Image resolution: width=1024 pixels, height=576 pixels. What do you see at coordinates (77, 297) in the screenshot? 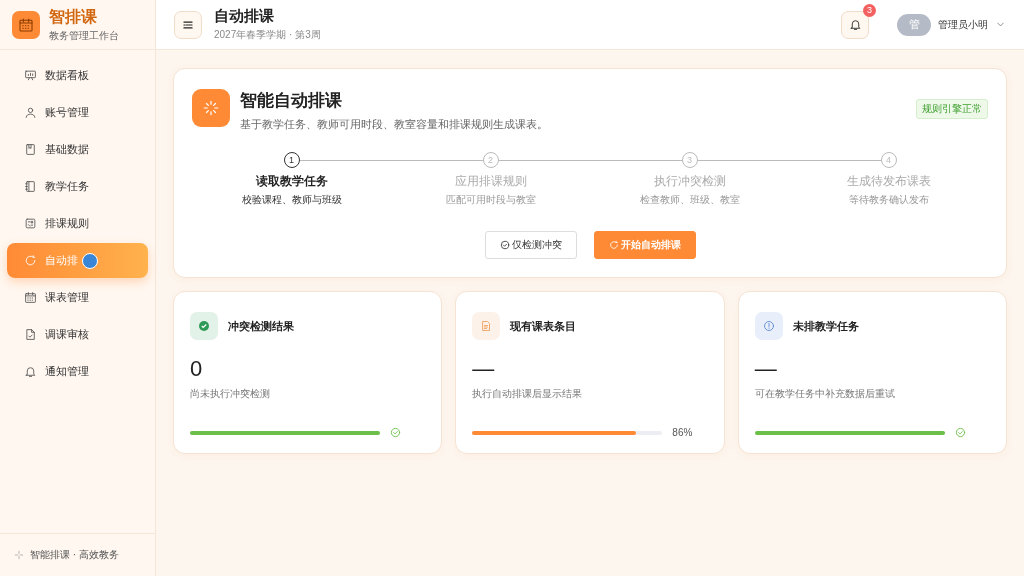
I see `sidebar-item: 课表管理` at bounding box center [77, 297].